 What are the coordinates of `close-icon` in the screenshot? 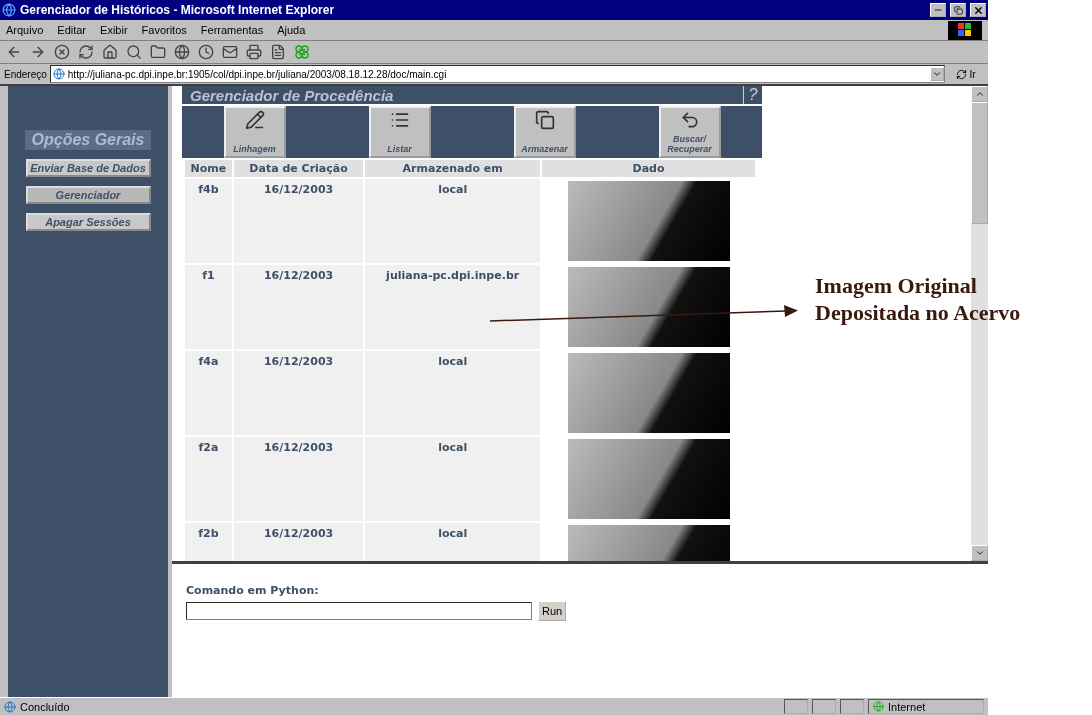 It's located at (978, 10).